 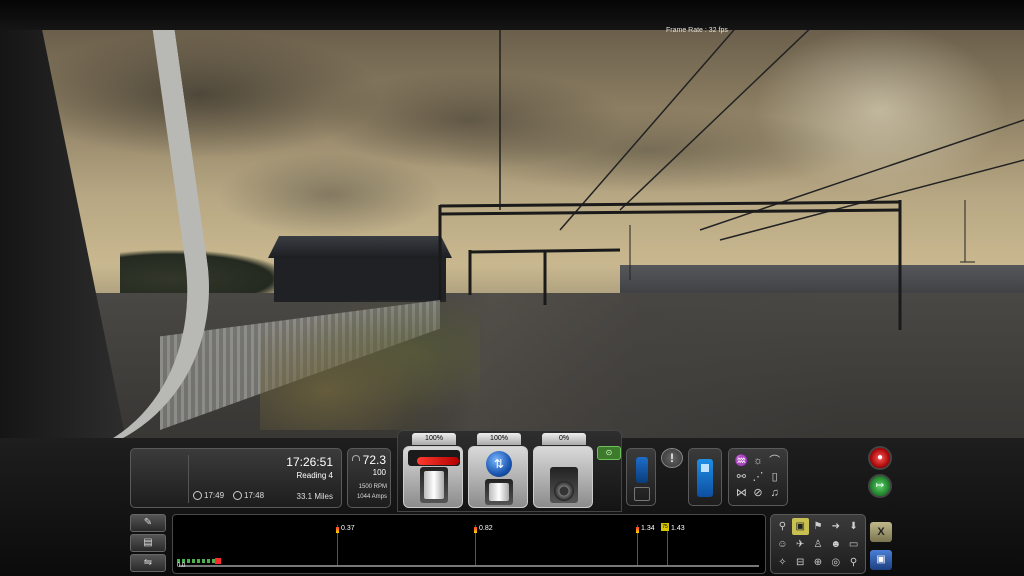 I want to click on reverser-lever: 100% ⇅, so click(x=498, y=470).